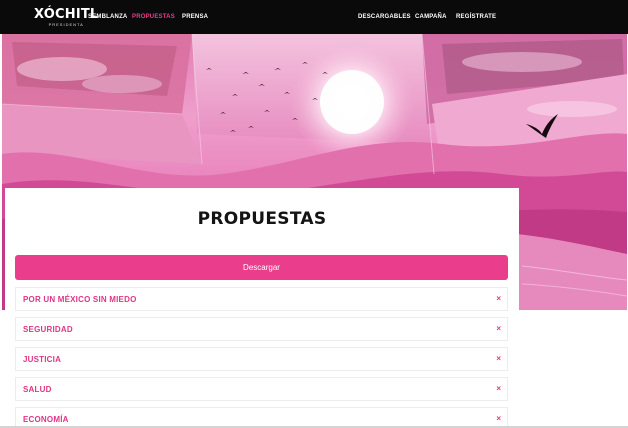 This screenshot has height=428, width=628. What do you see at coordinates (261, 417) in the screenshot?
I see `accordion-item-economia: ECONOMÍA ×` at bounding box center [261, 417].